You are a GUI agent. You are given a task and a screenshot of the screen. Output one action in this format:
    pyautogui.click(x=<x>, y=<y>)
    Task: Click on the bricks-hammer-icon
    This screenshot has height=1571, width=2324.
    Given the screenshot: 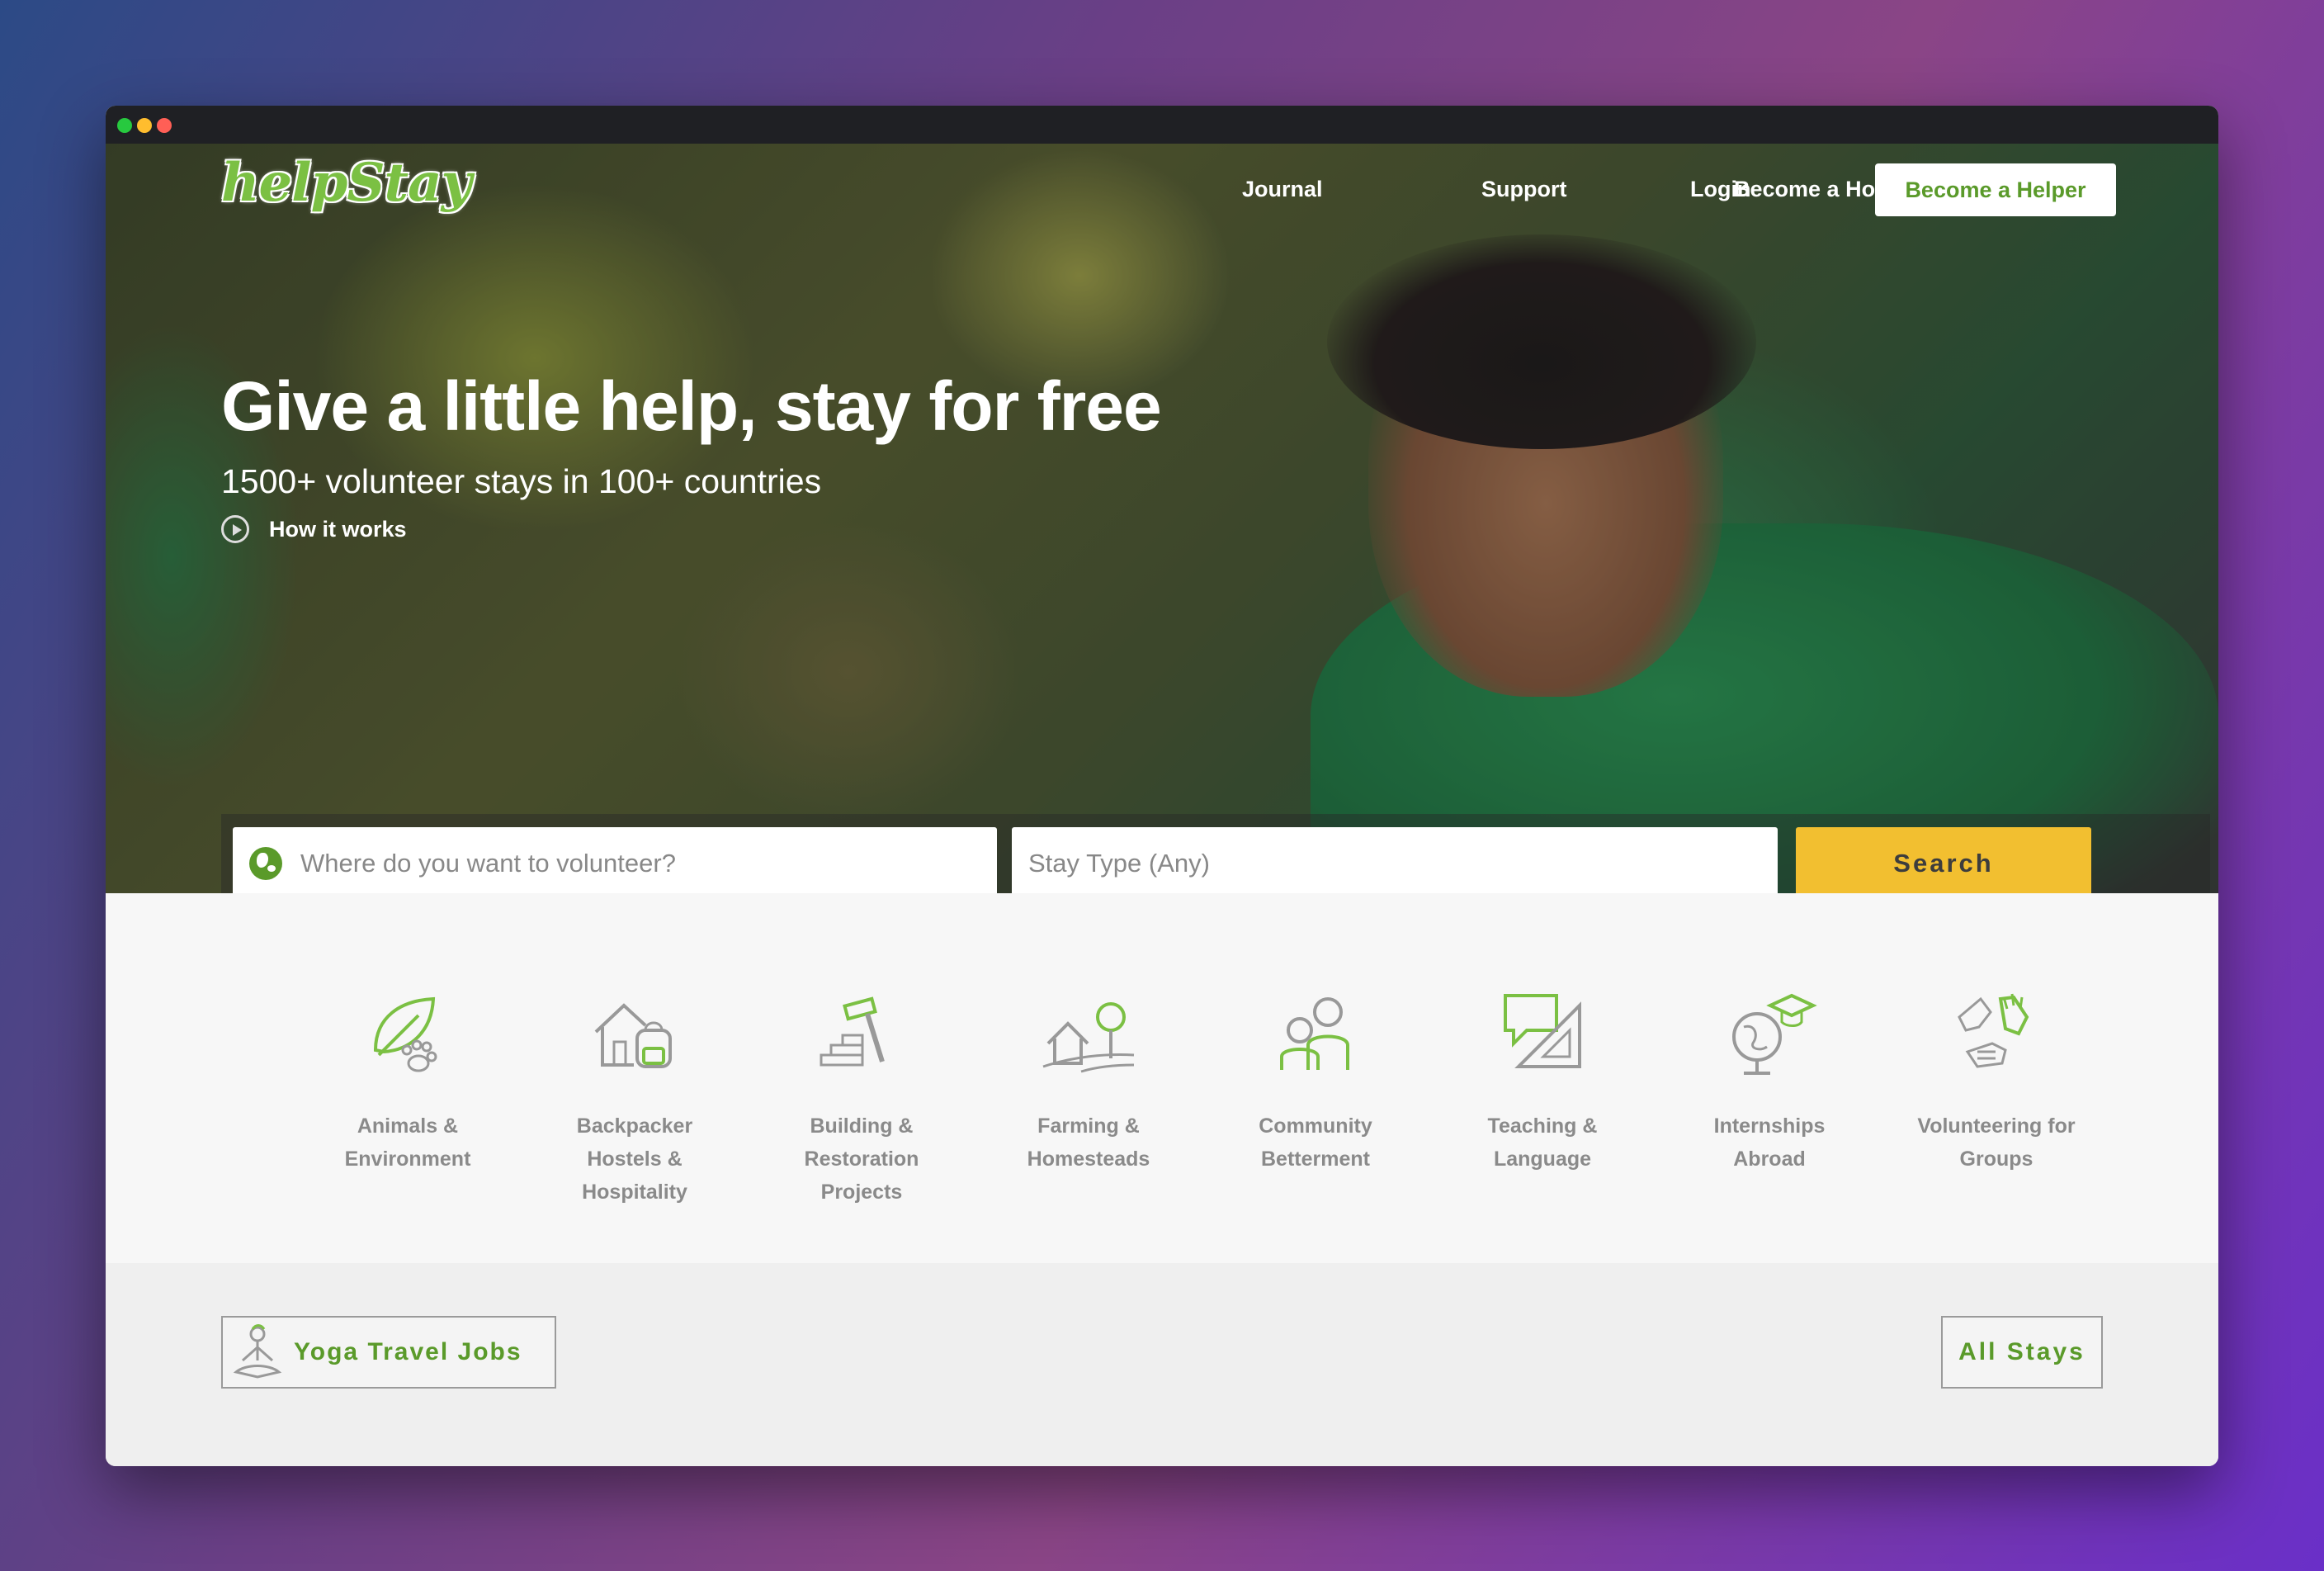 What is the action you would take?
    pyautogui.click(x=853, y=1031)
    